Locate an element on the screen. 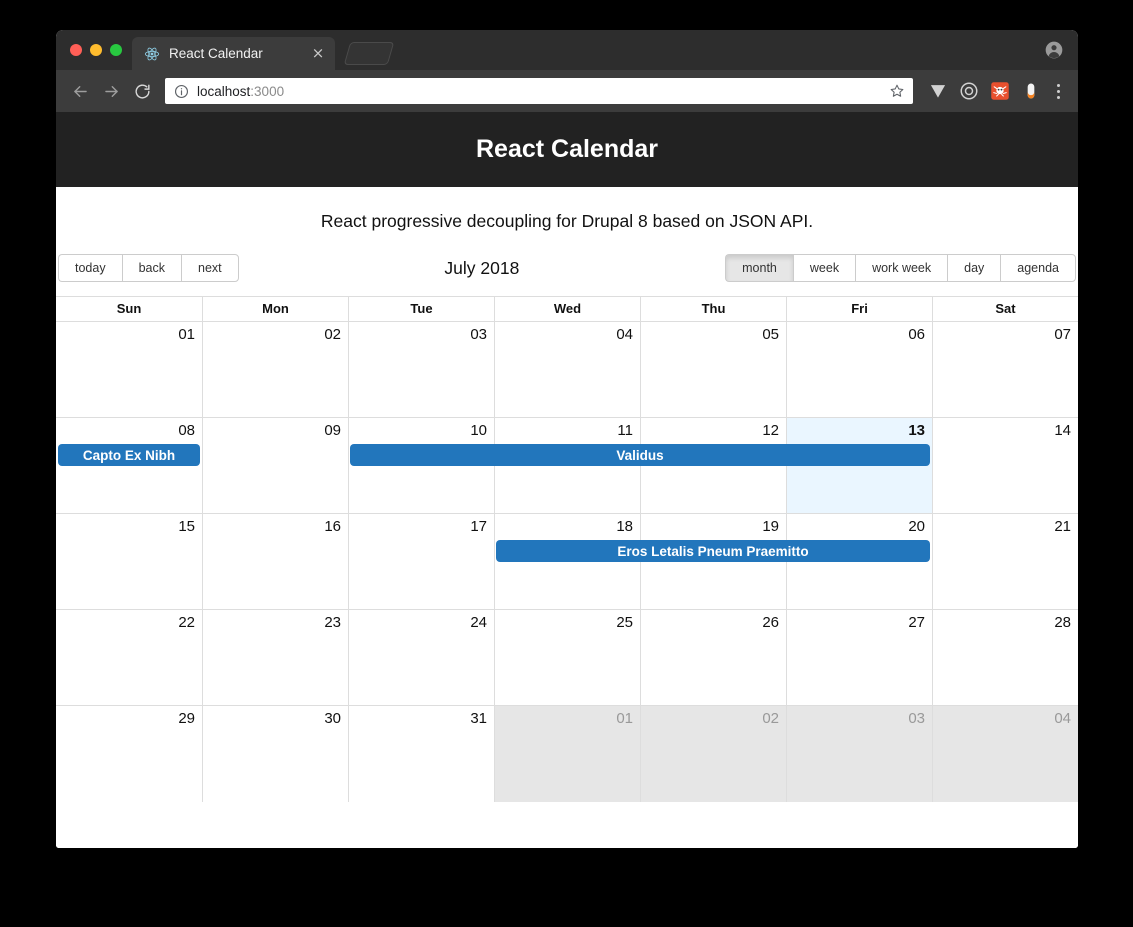 The height and width of the screenshot is (927, 1133). browser-toolbar: localhost:3000 is located at coordinates (567, 91).